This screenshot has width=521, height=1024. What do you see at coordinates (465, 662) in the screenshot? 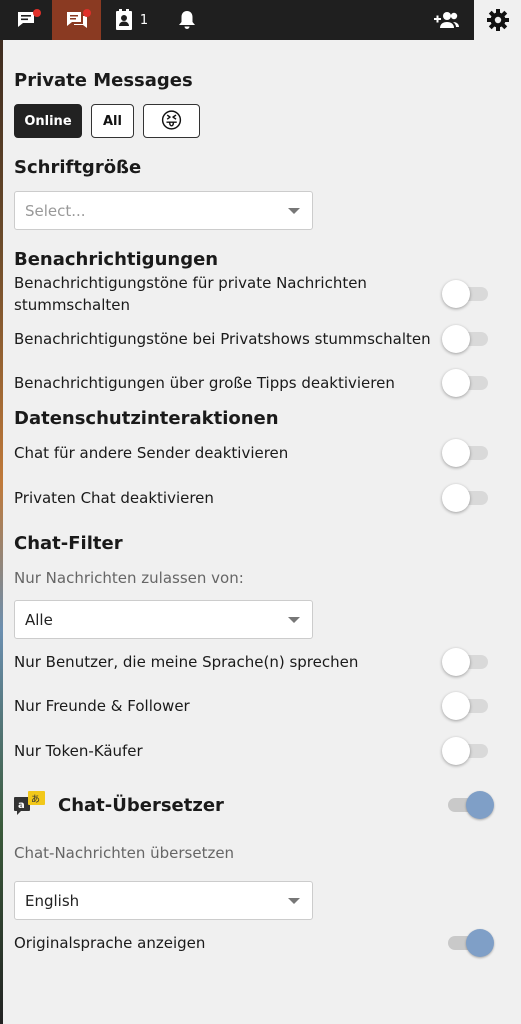
I see `only-my-language-toggle` at bounding box center [465, 662].